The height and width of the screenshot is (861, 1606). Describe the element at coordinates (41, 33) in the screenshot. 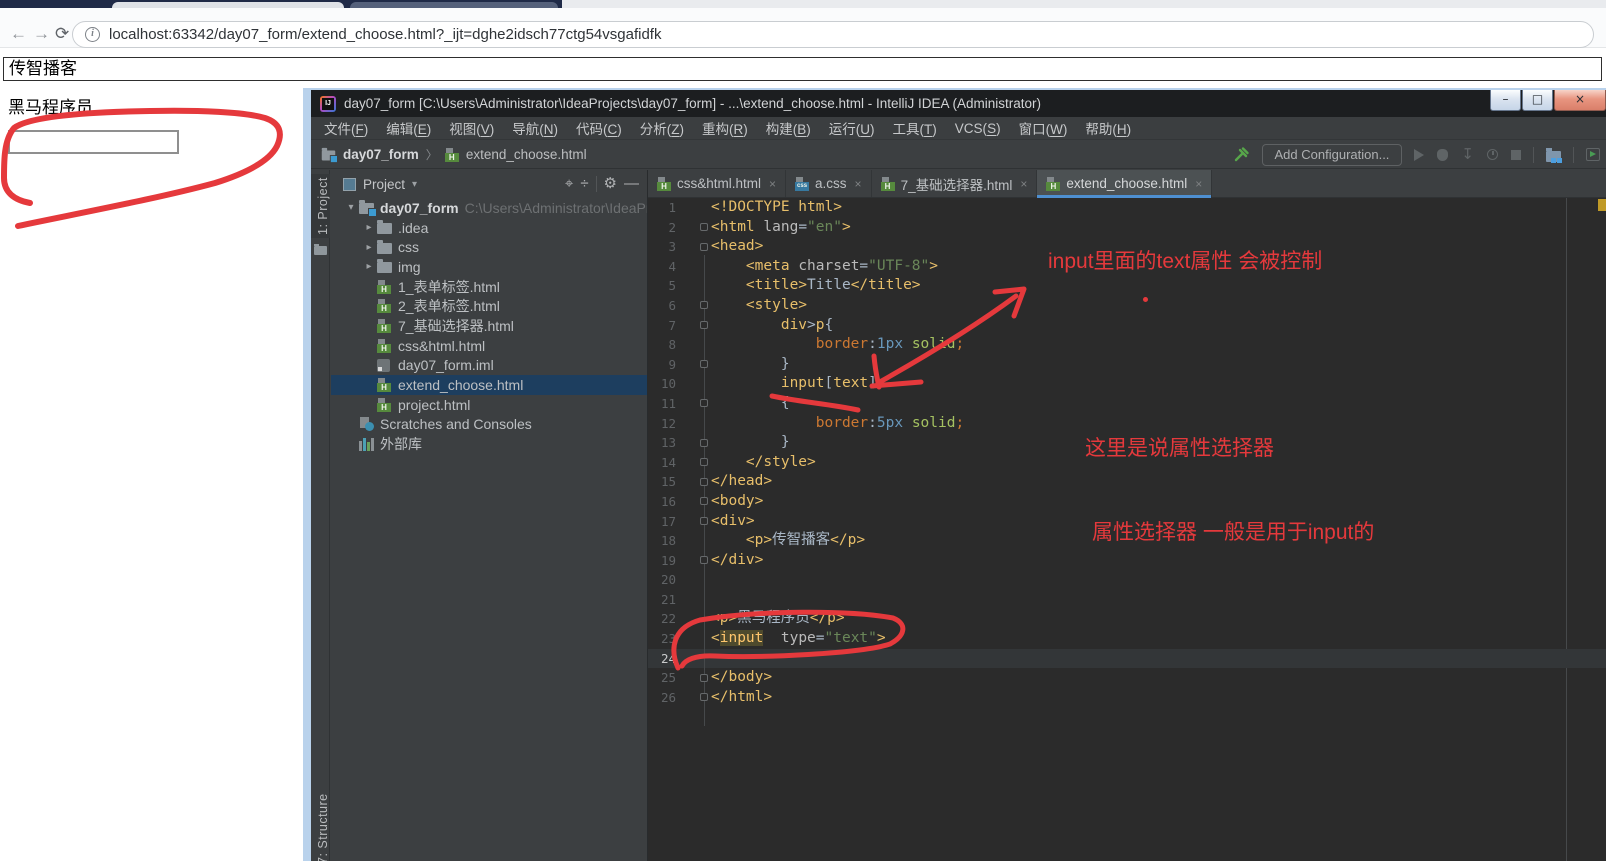

I see `forward-icon: →` at that location.